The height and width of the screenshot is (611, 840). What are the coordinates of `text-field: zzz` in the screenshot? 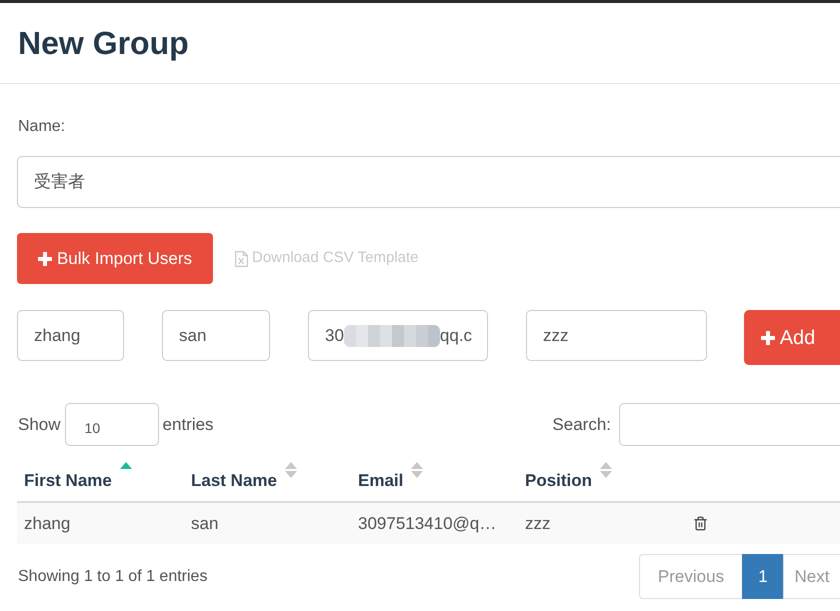 It's located at (616, 335).